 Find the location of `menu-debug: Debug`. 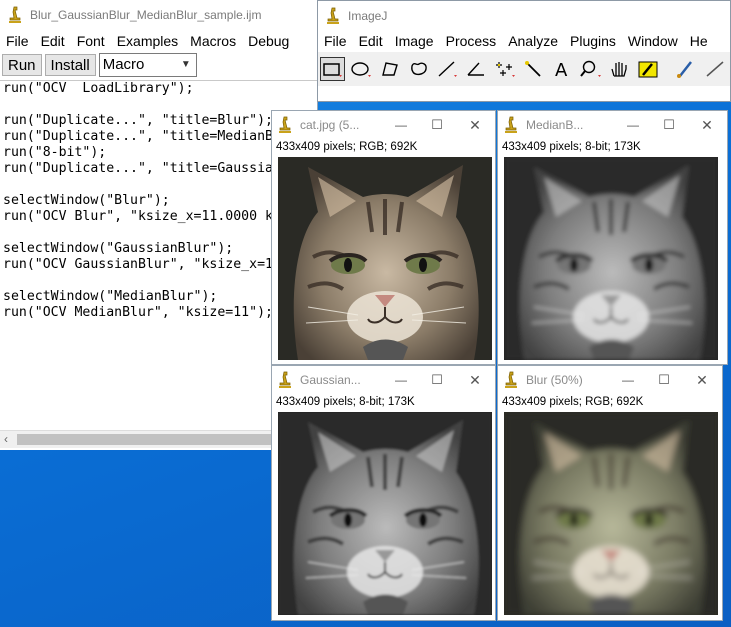

menu-debug: Debug is located at coordinates (268, 41).